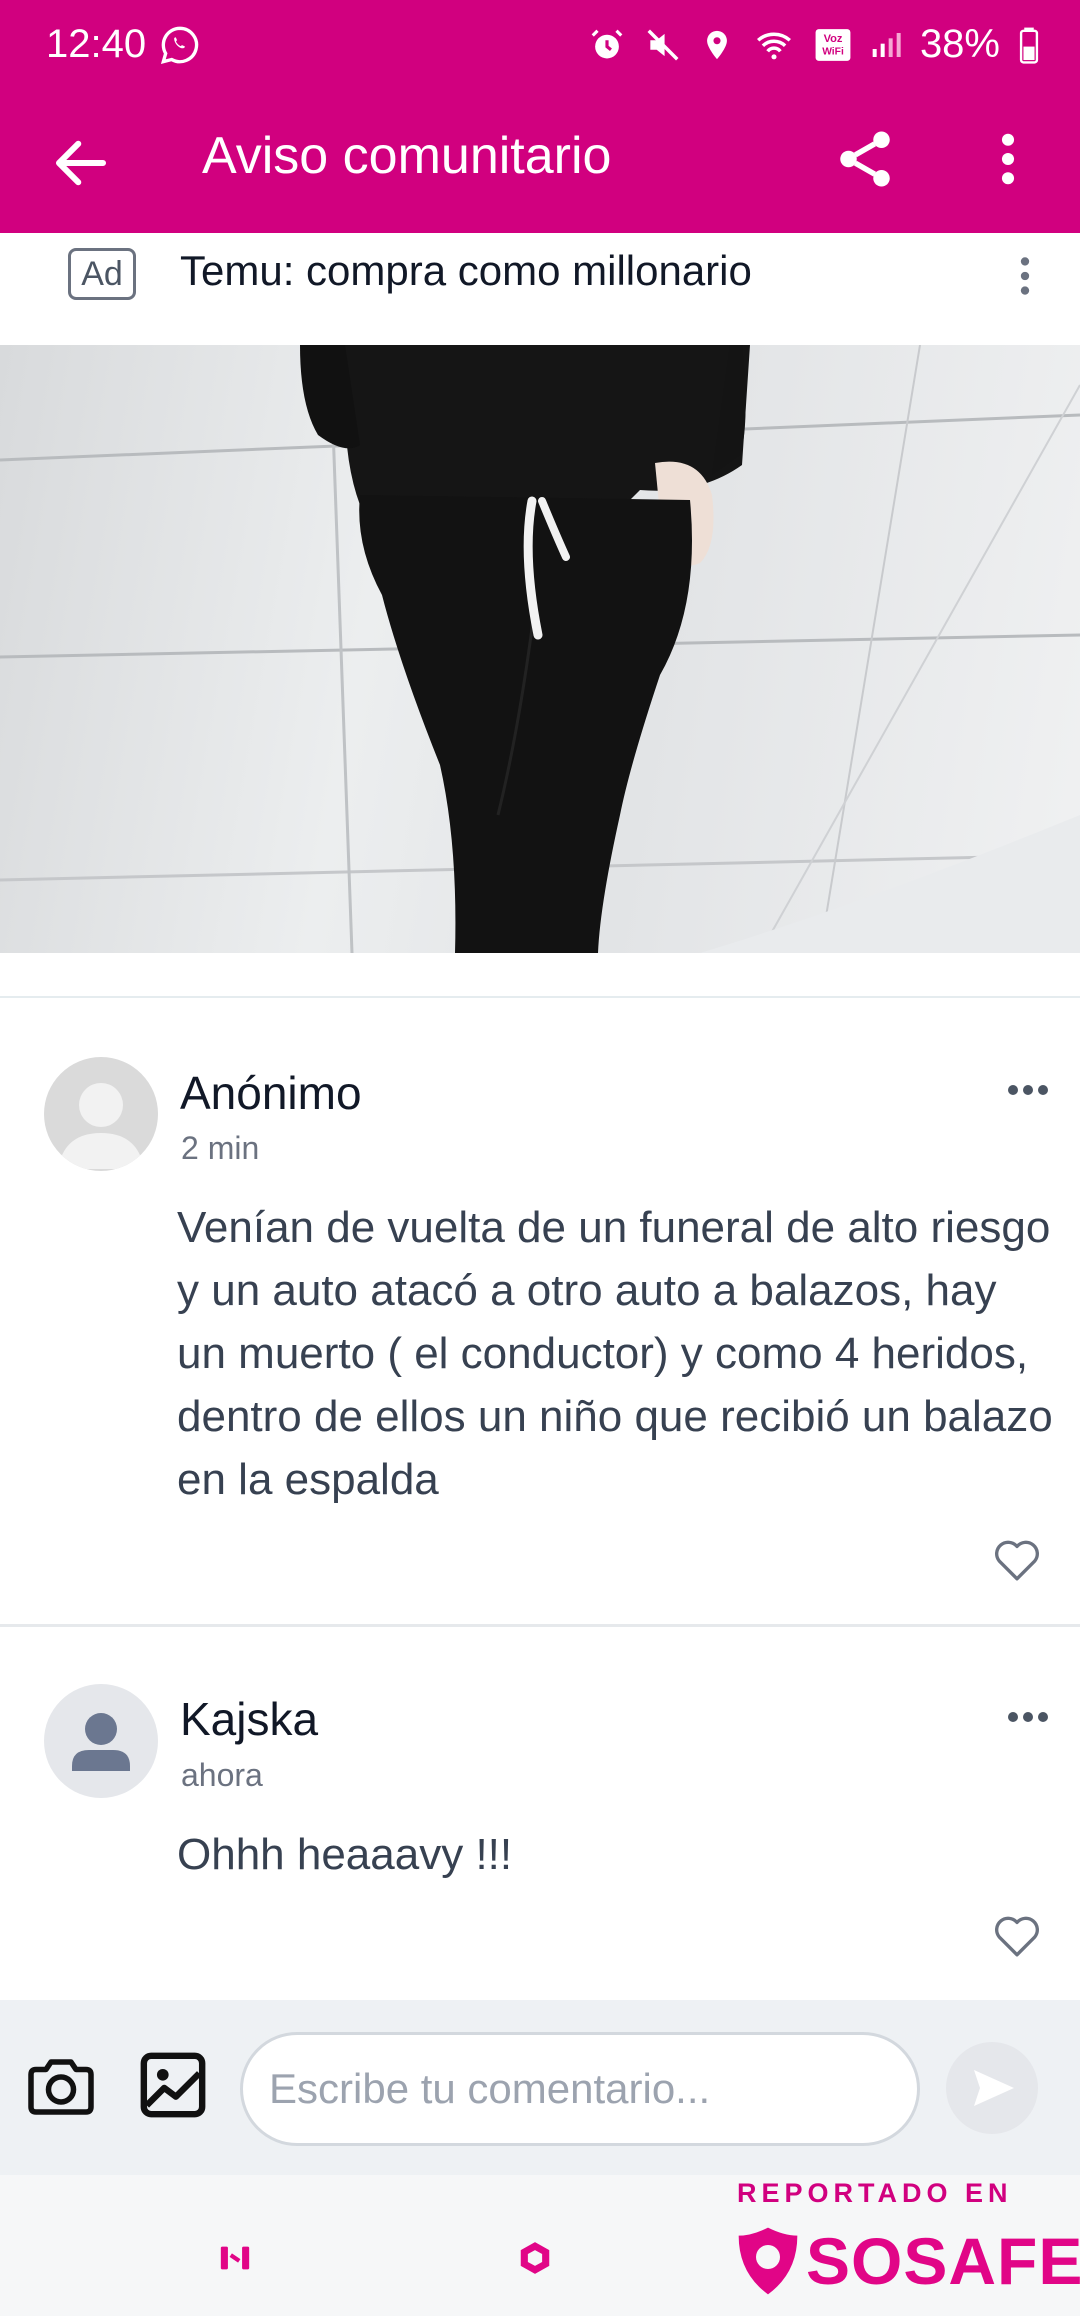 Image resolution: width=1080 pixels, height=2316 pixels. What do you see at coordinates (180, 45) in the screenshot?
I see `whatsapp-icon` at bounding box center [180, 45].